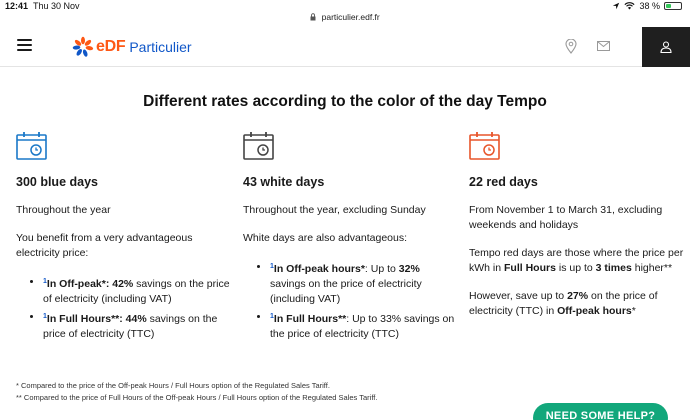 The image size is (690, 420). Describe the element at coordinates (345, 47) in the screenshot. I see `site-header: eDF Particulier` at that location.